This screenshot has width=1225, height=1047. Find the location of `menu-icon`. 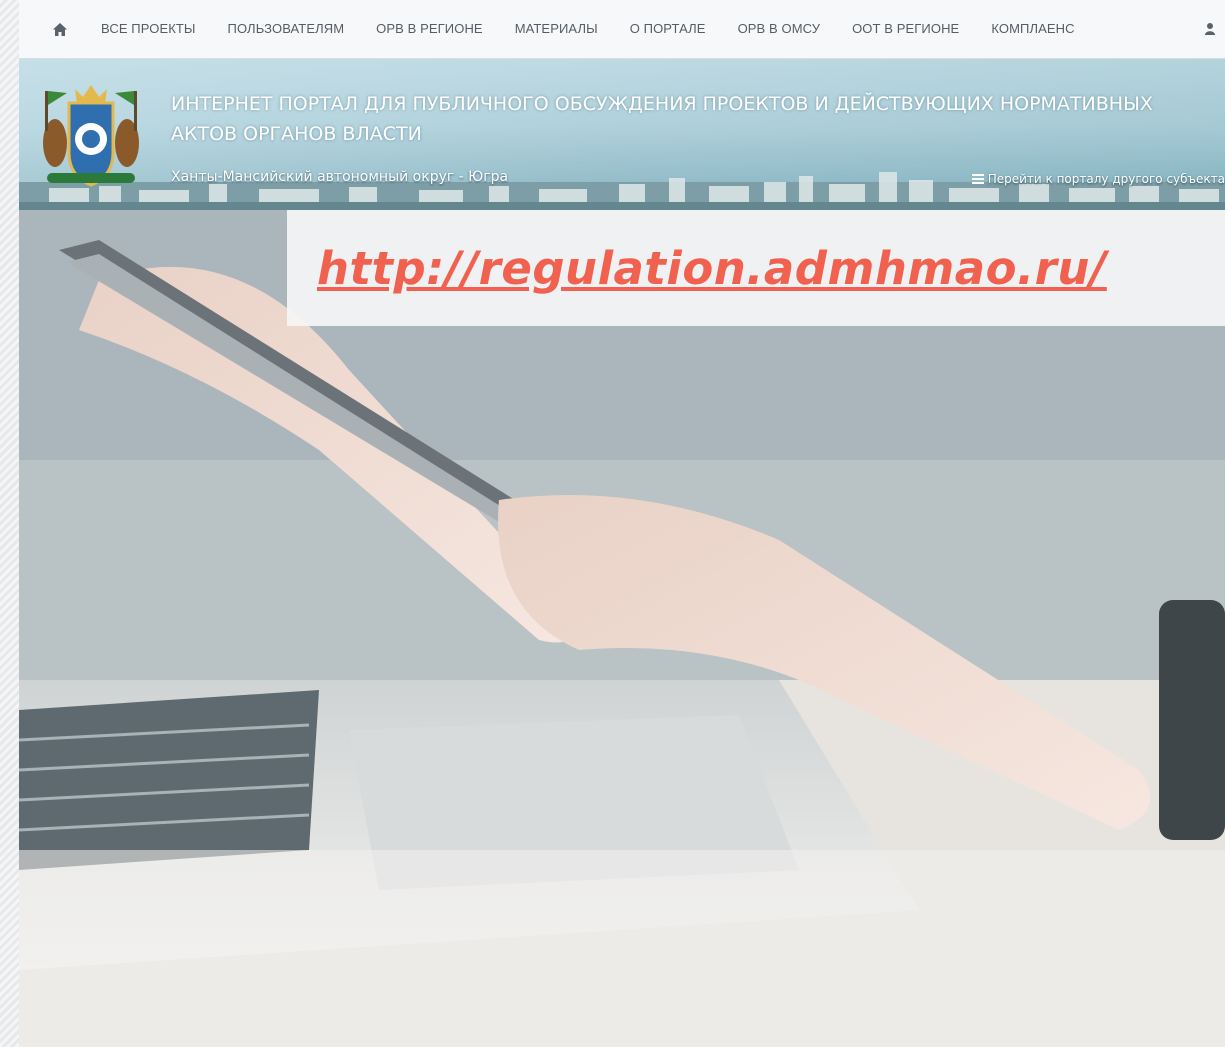

menu-icon is located at coordinates (977, 179).